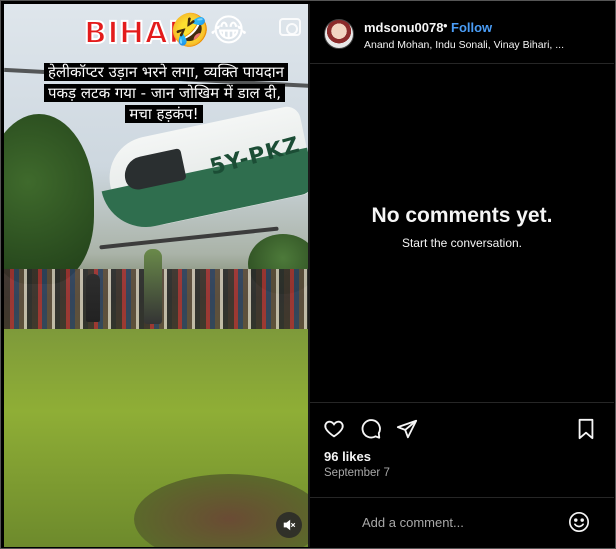 The image size is (616, 549). I want to click on bookmark-icon, so click(586, 429).